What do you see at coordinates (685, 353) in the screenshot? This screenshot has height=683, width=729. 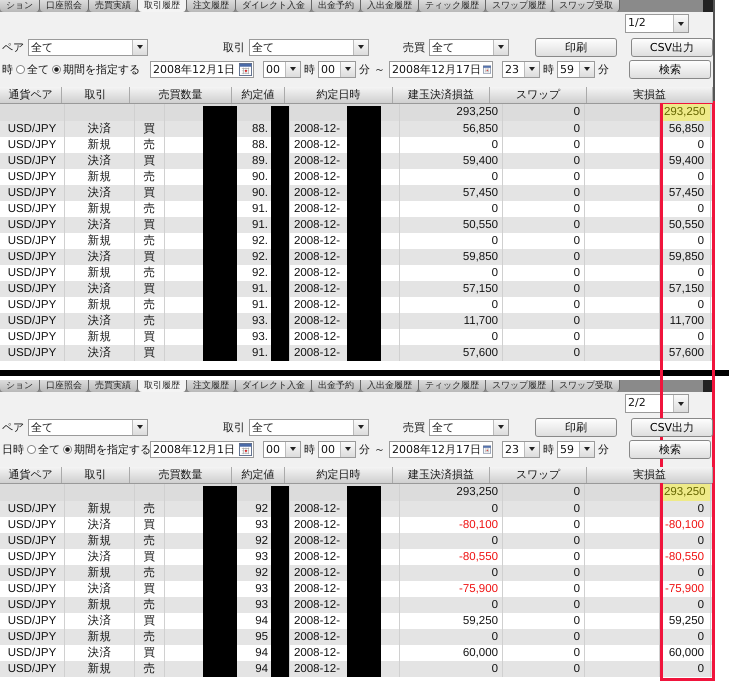 I see `table-cell: 57,600` at bounding box center [685, 353].